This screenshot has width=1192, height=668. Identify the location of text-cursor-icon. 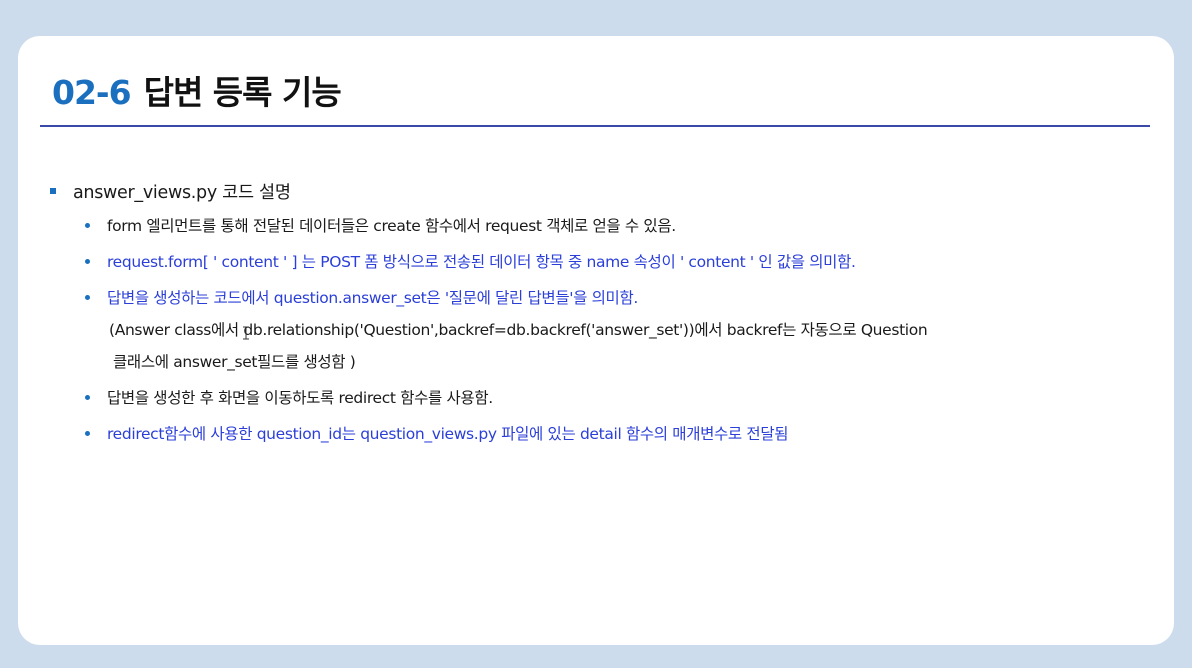
(246, 333).